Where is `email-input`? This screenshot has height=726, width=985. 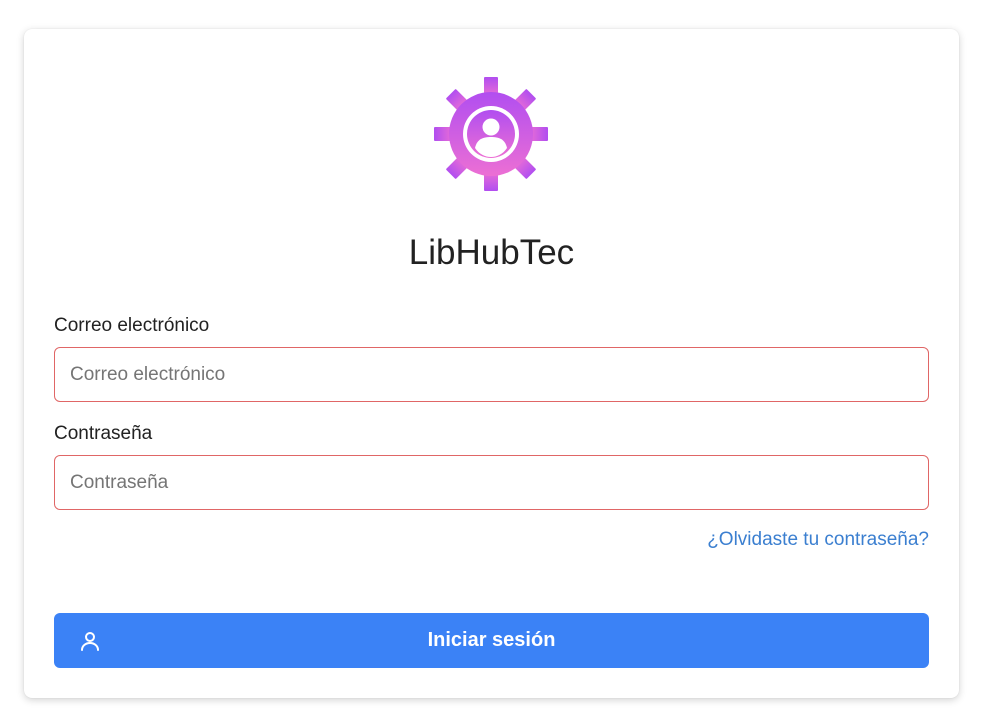 email-input is located at coordinates (491, 374).